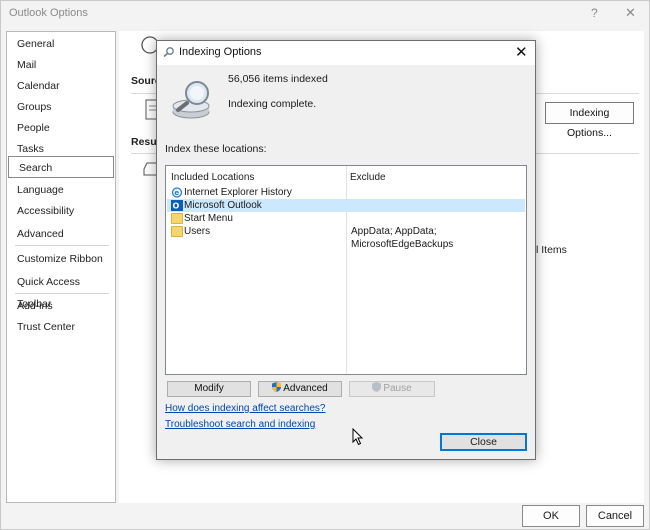 This screenshot has width=650, height=530. I want to click on items-text: l Items, so click(551, 250).